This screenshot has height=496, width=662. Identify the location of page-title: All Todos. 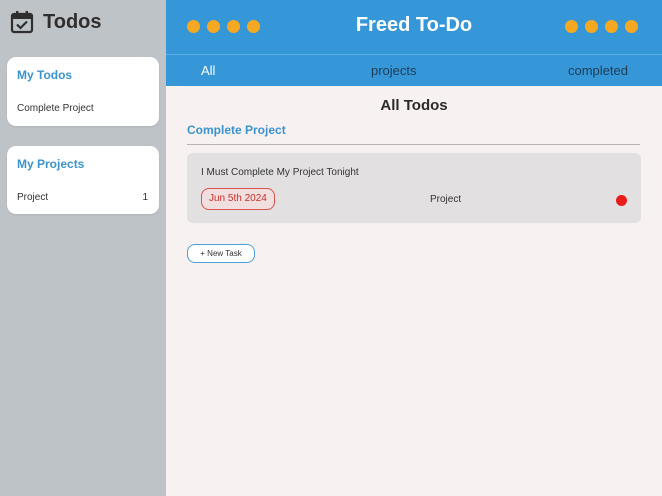
(414, 105).